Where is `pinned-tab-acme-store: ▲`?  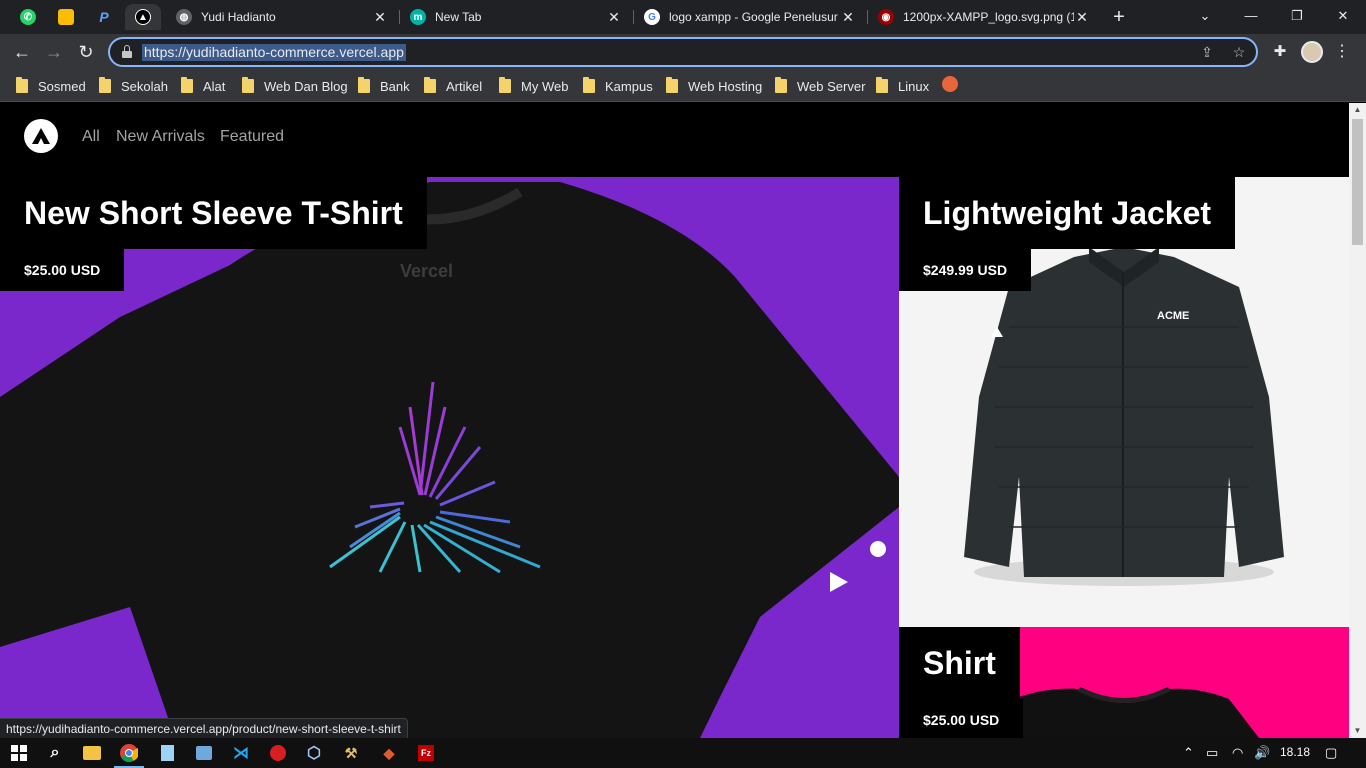
pinned-tab-acme-store: ▲ is located at coordinates (143, 17).